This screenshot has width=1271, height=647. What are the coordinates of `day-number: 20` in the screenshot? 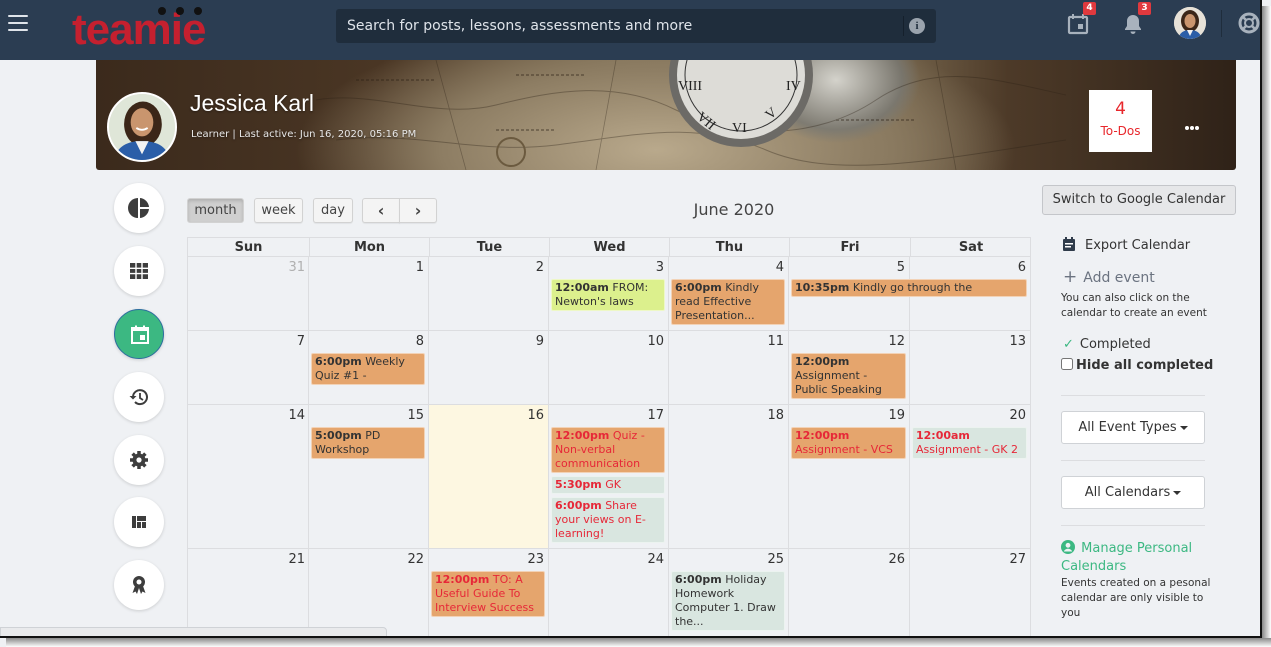 It's located at (1017, 415).